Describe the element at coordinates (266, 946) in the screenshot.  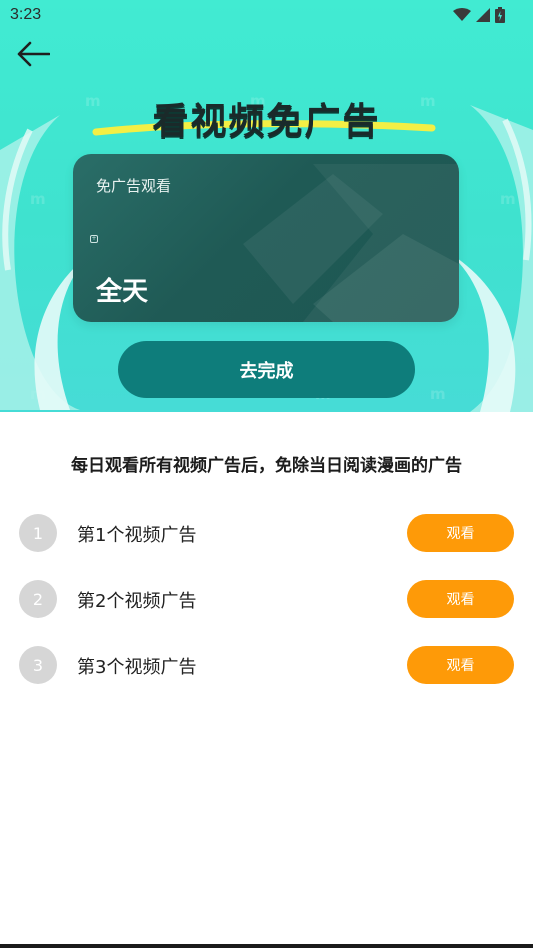
I see `bottom-edge` at that location.